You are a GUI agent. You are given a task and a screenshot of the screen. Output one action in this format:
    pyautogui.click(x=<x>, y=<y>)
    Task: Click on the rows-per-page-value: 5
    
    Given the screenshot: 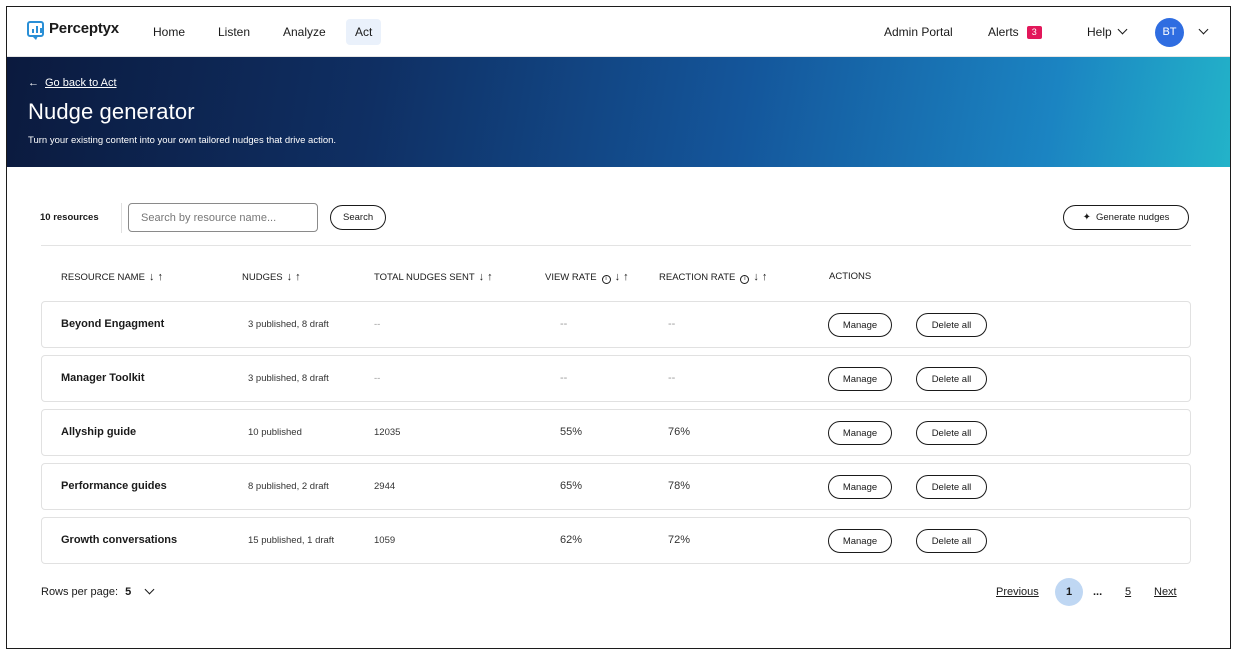 What is the action you would take?
    pyautogui.click(x=128, y=592)
    